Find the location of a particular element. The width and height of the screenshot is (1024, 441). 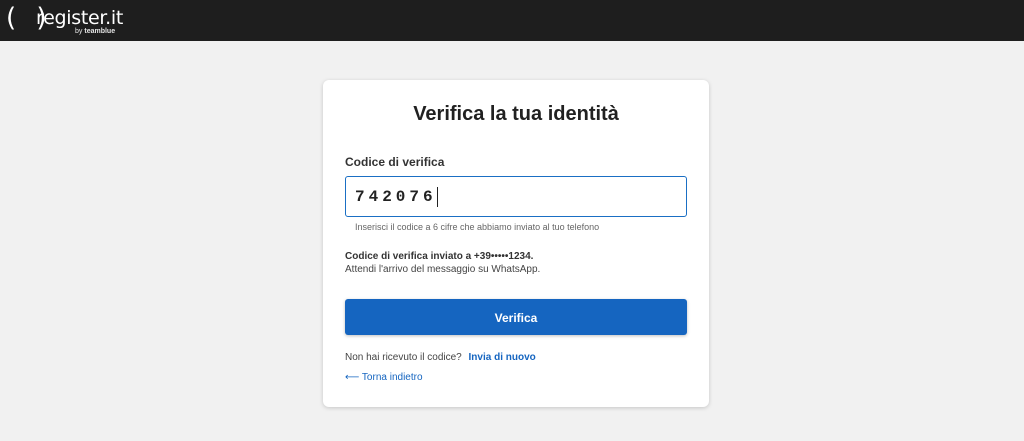

text-caret is located at coordinates (437, 196).